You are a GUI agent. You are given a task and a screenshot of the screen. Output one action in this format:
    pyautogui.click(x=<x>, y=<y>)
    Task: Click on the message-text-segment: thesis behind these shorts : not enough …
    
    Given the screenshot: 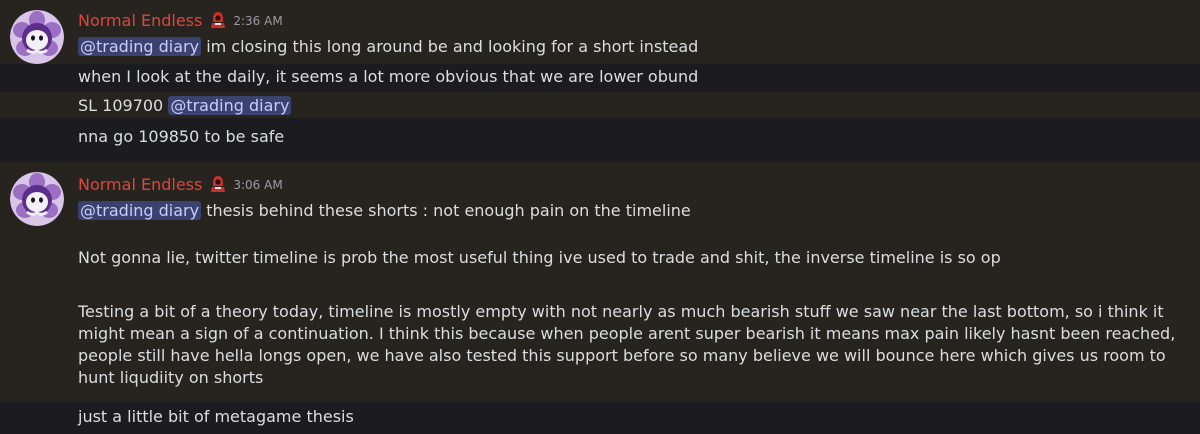 What is the action you would take?
    pyautogui.click(x=448, y=210)
    